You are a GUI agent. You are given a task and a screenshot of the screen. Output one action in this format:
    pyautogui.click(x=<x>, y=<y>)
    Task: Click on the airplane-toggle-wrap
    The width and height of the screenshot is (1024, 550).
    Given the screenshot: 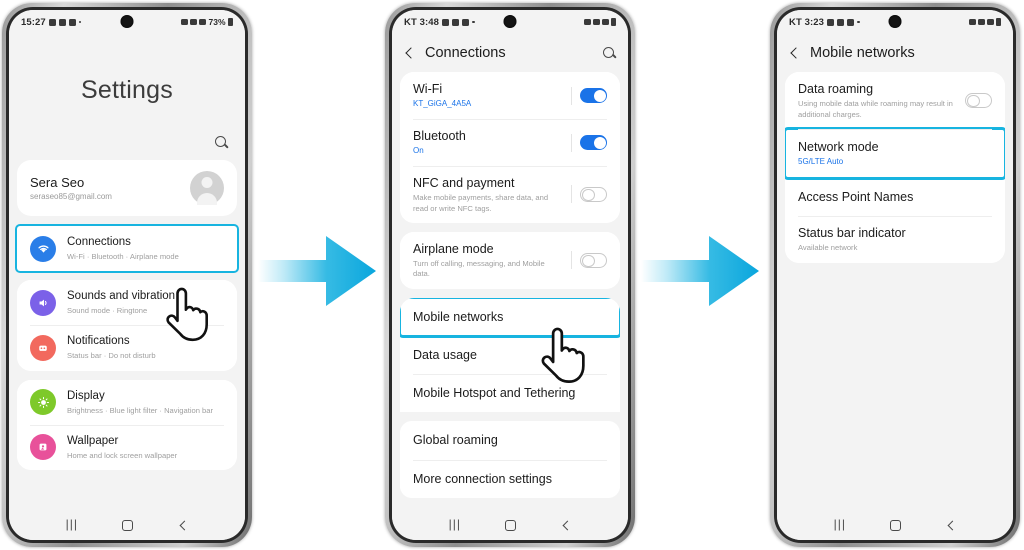 What is the action you would take?
    pyautogui.click(x=589, y=260)
    